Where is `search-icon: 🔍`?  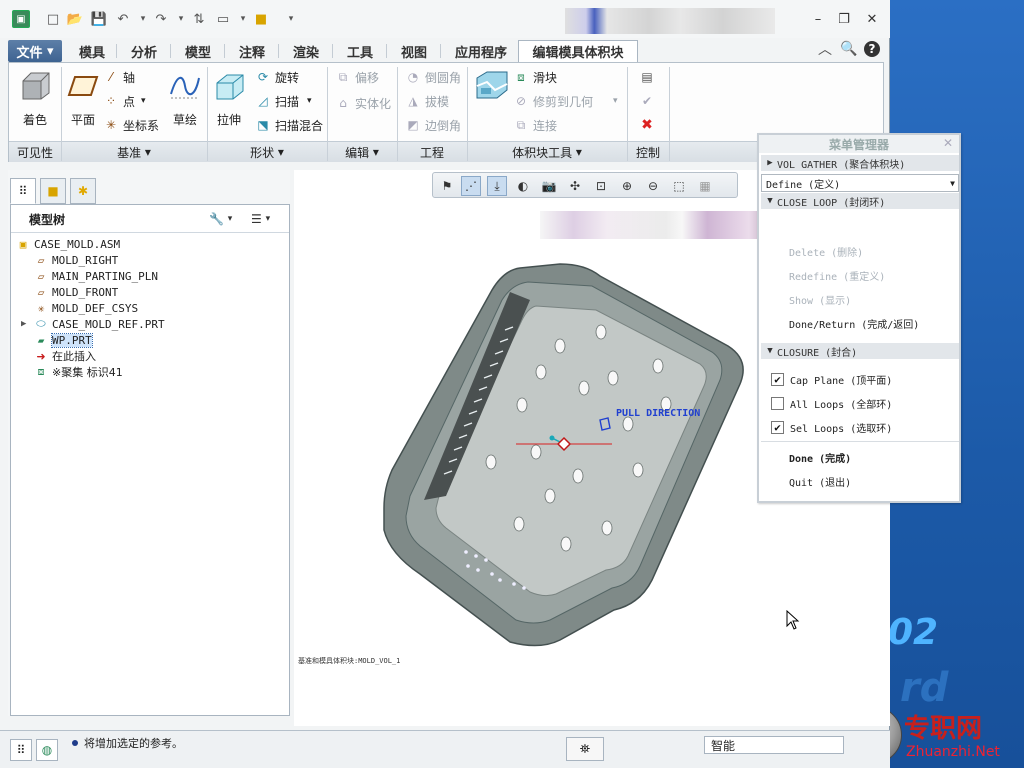 search-icon: 🔍 is located at coordinates (849, 49).